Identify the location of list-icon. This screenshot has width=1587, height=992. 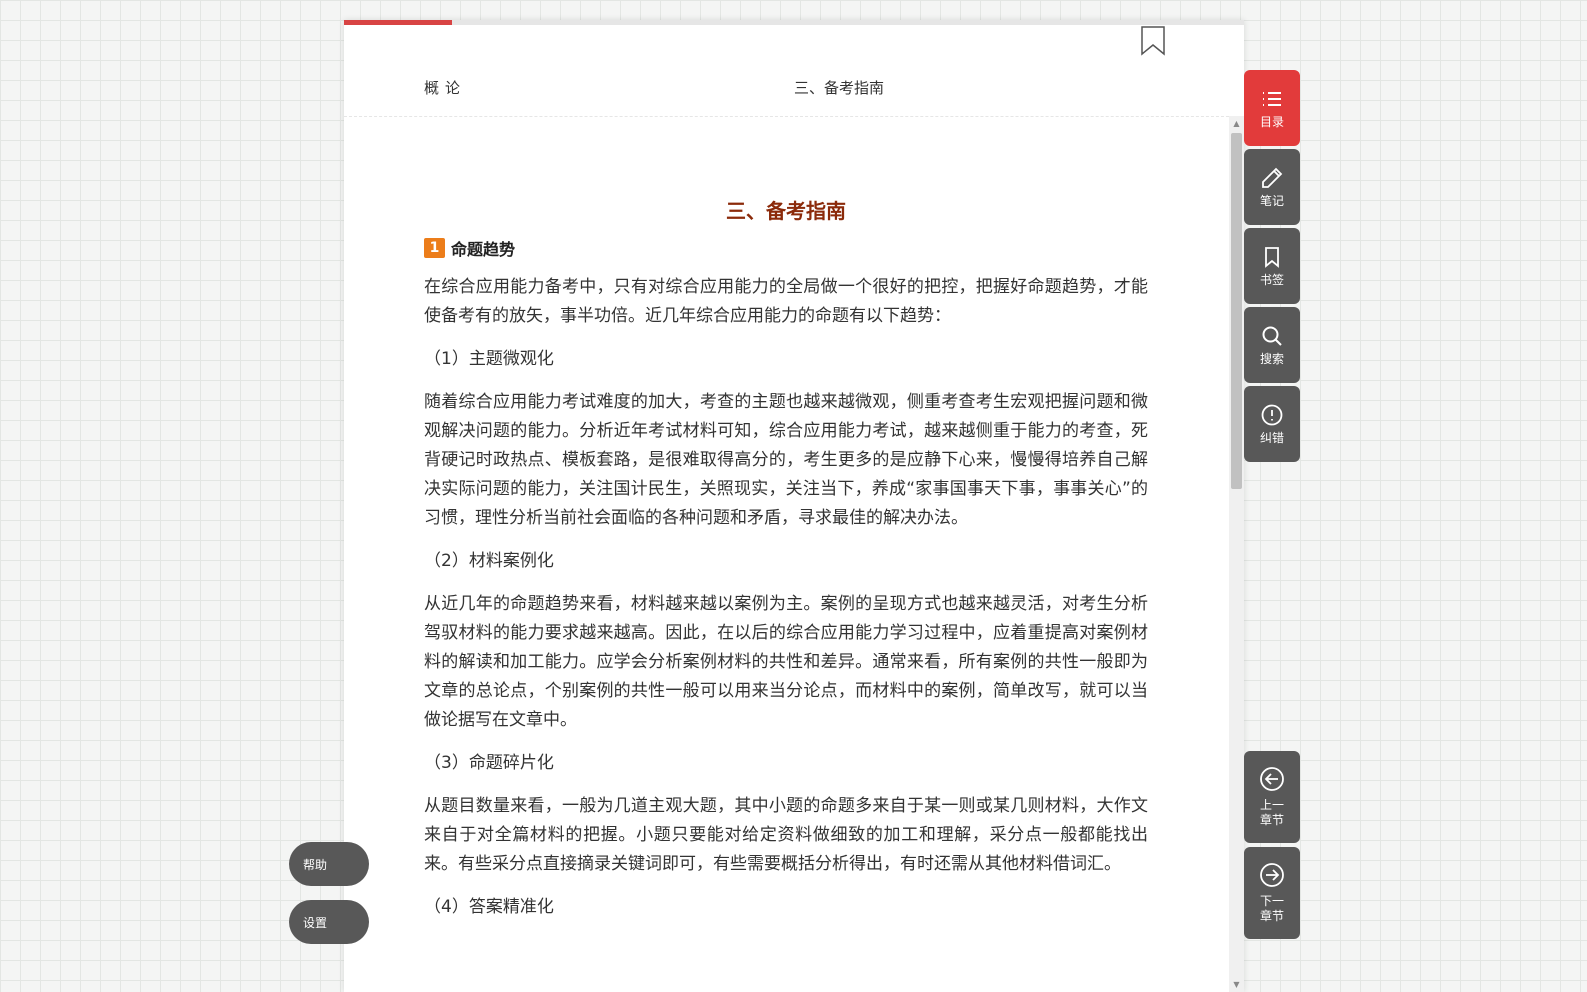
(1272, 99).